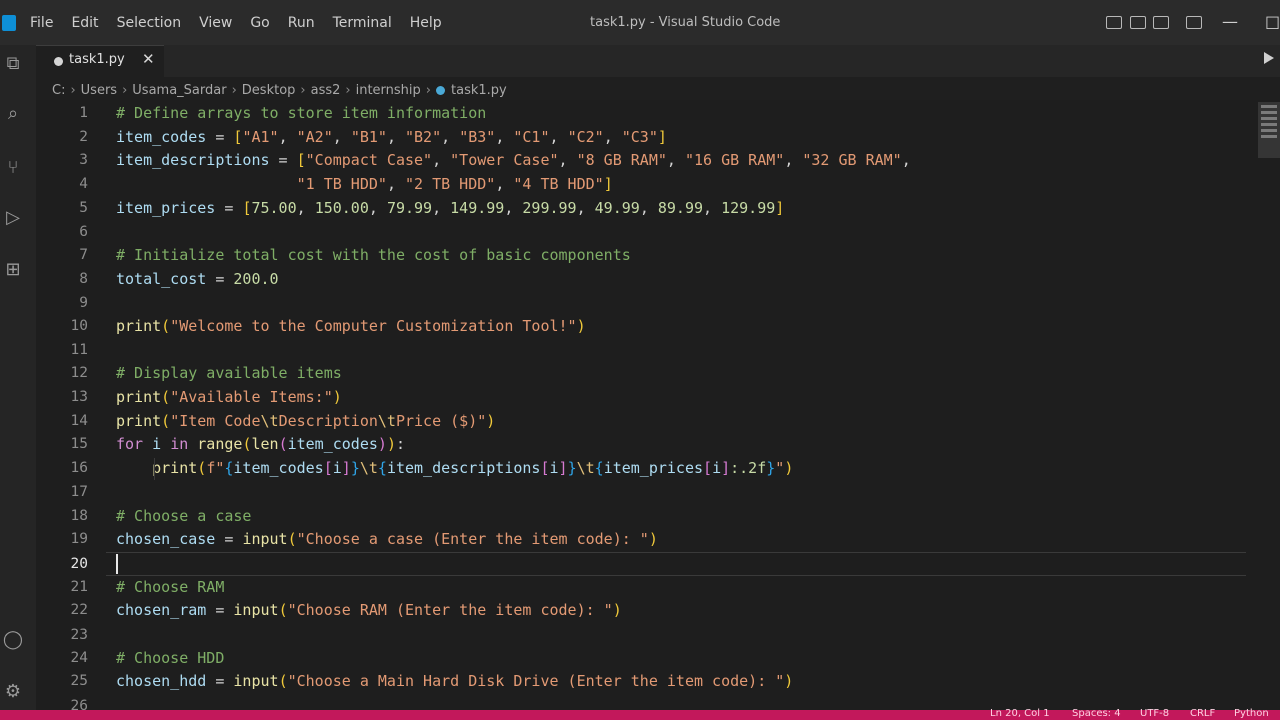 Image resolution: width=1280 pixels, height=720 pixels. Describe the element at coordinates (13, 692) in the screenshot. I see `settings-gear-icon: ⚙` at that location.